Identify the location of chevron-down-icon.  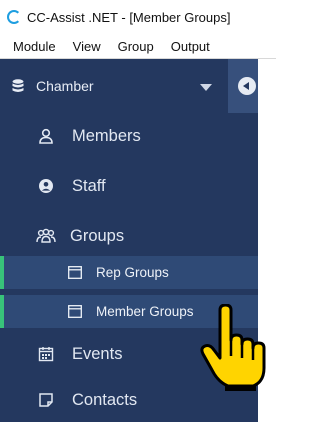
(206, 87).